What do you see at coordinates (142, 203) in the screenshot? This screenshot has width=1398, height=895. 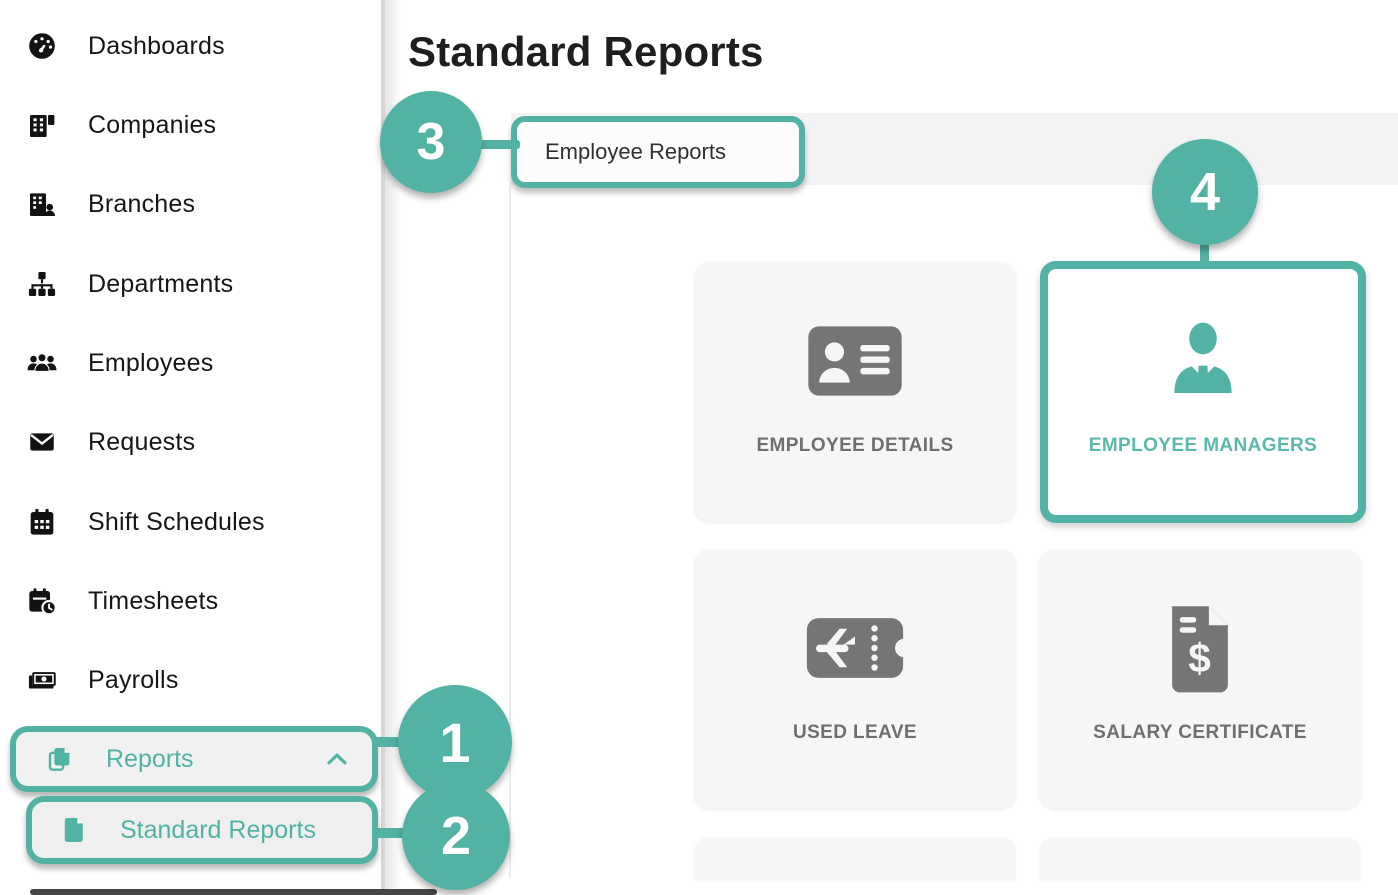 I see `sidebar-item-label: Branches` at bounding box center [142, 203].